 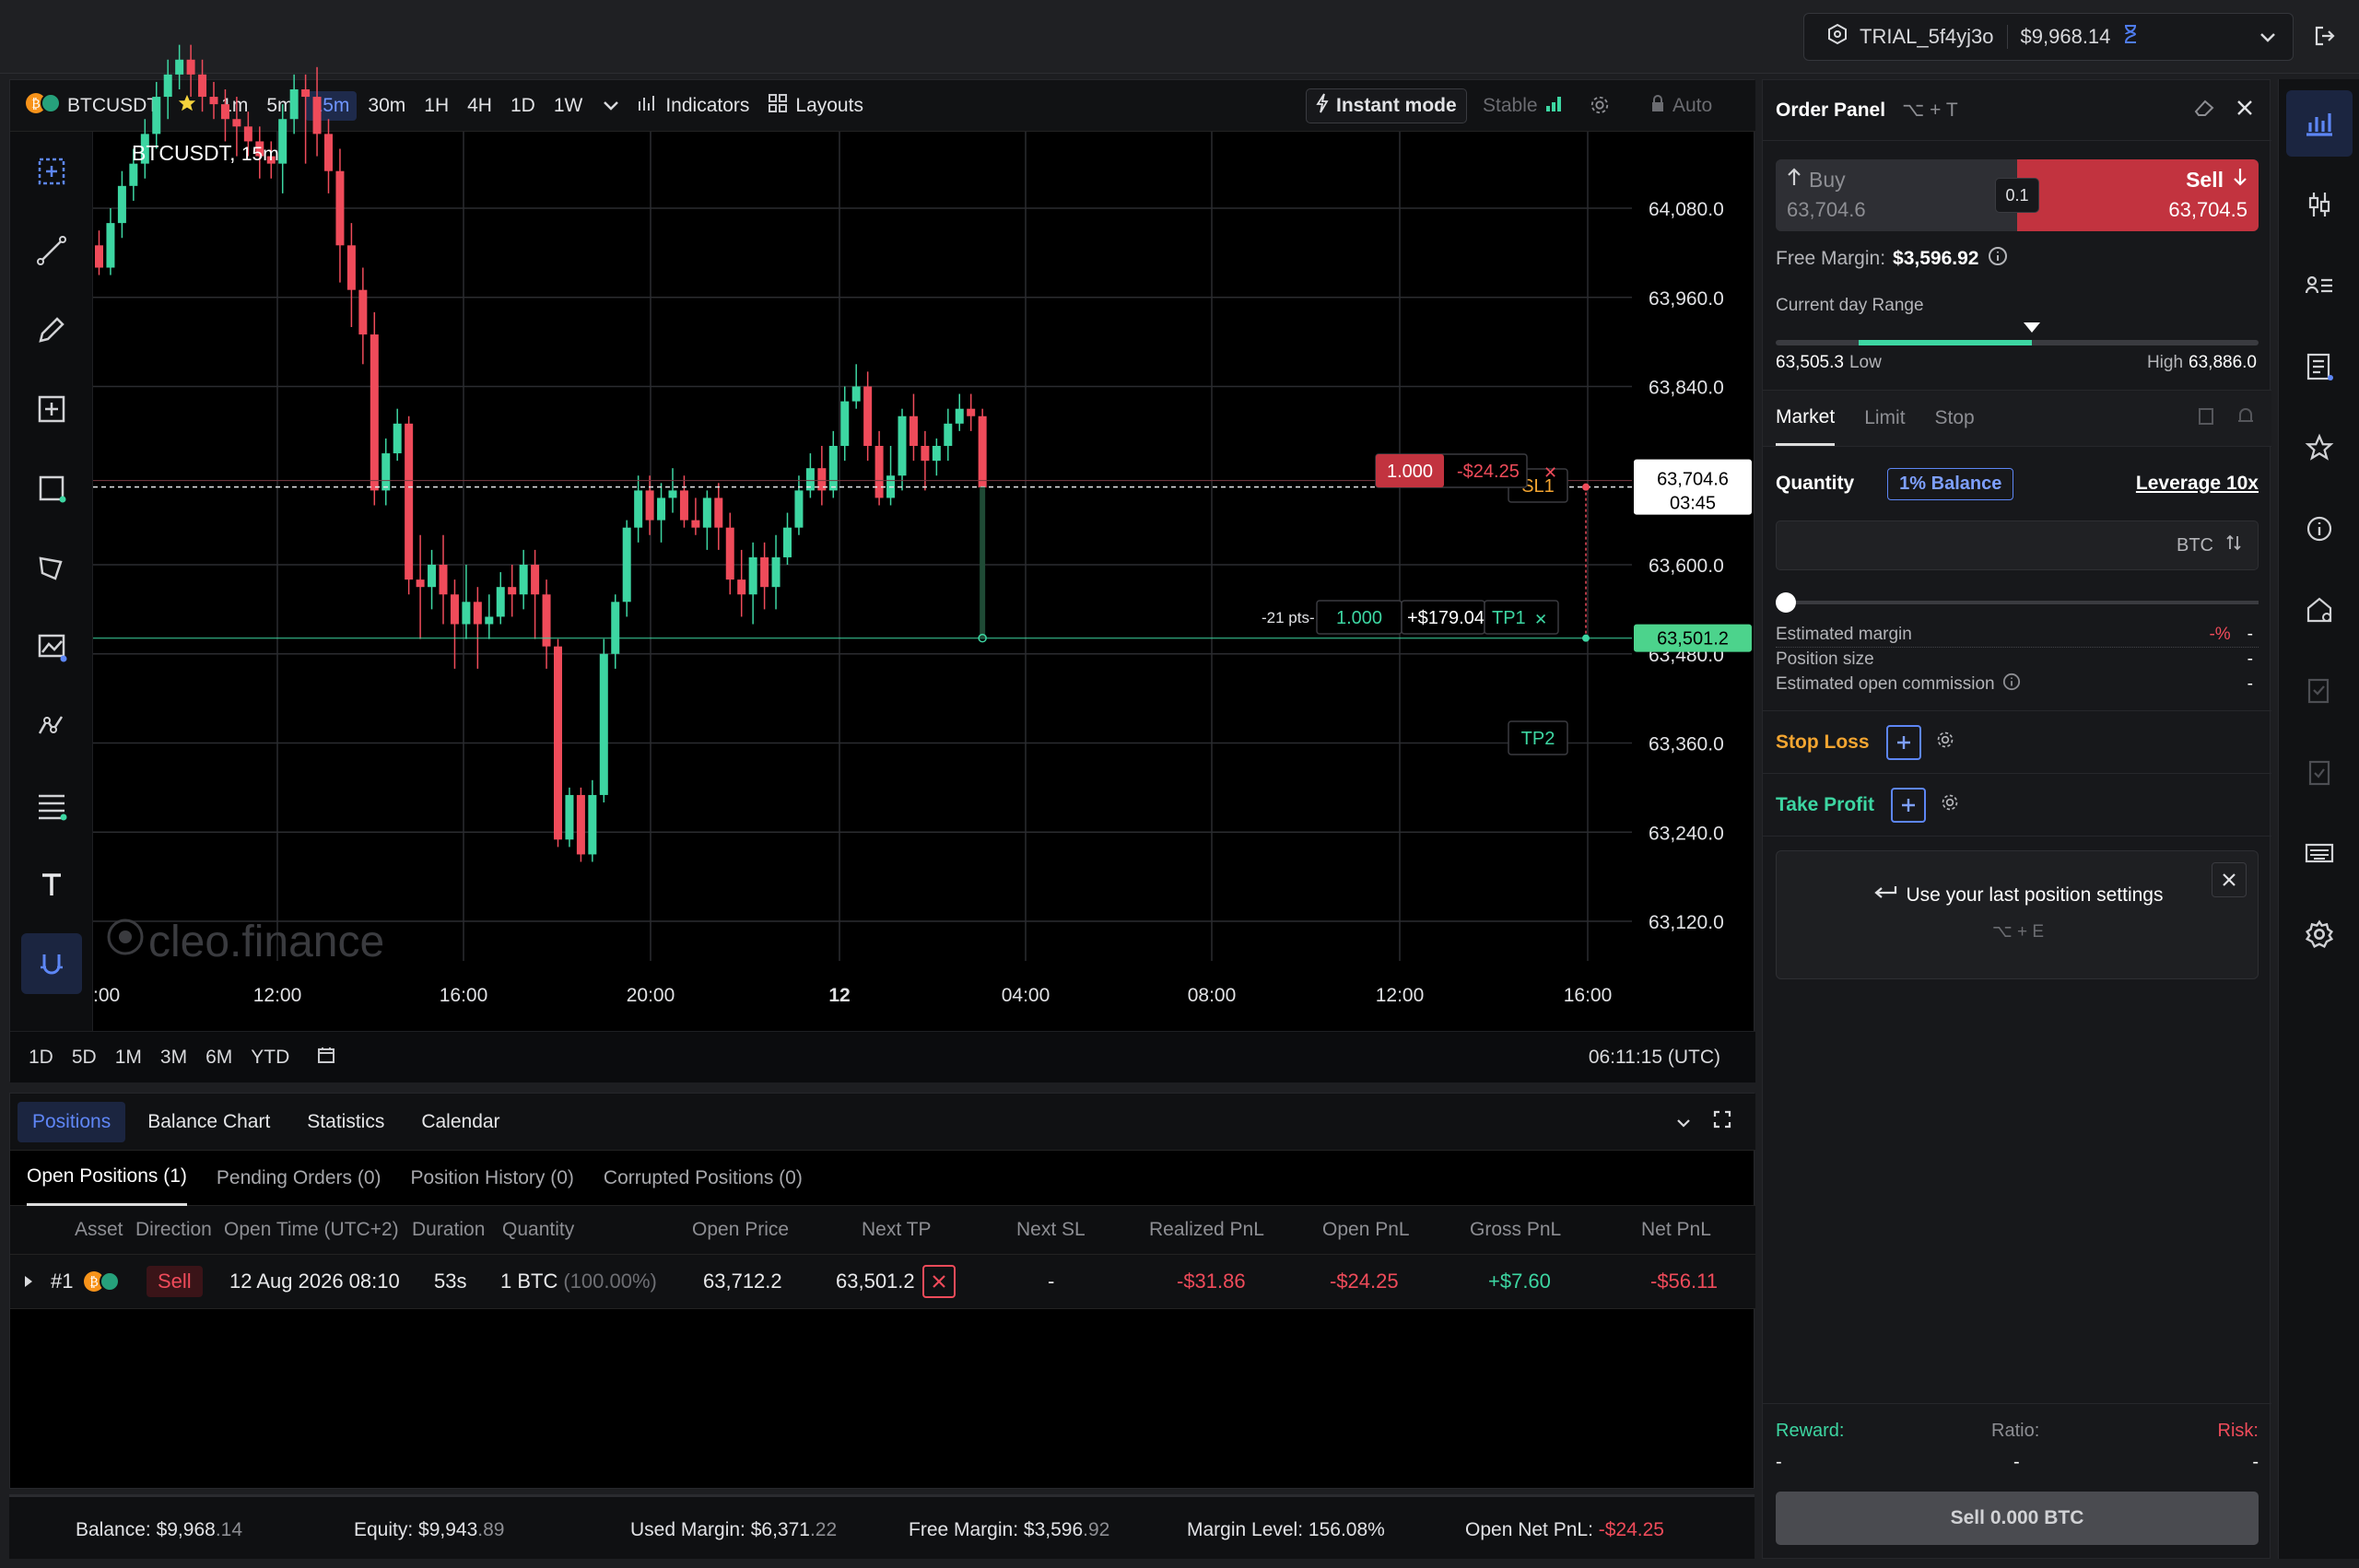 I want to click on keyboard-icon, so click(x=2319, y=854).